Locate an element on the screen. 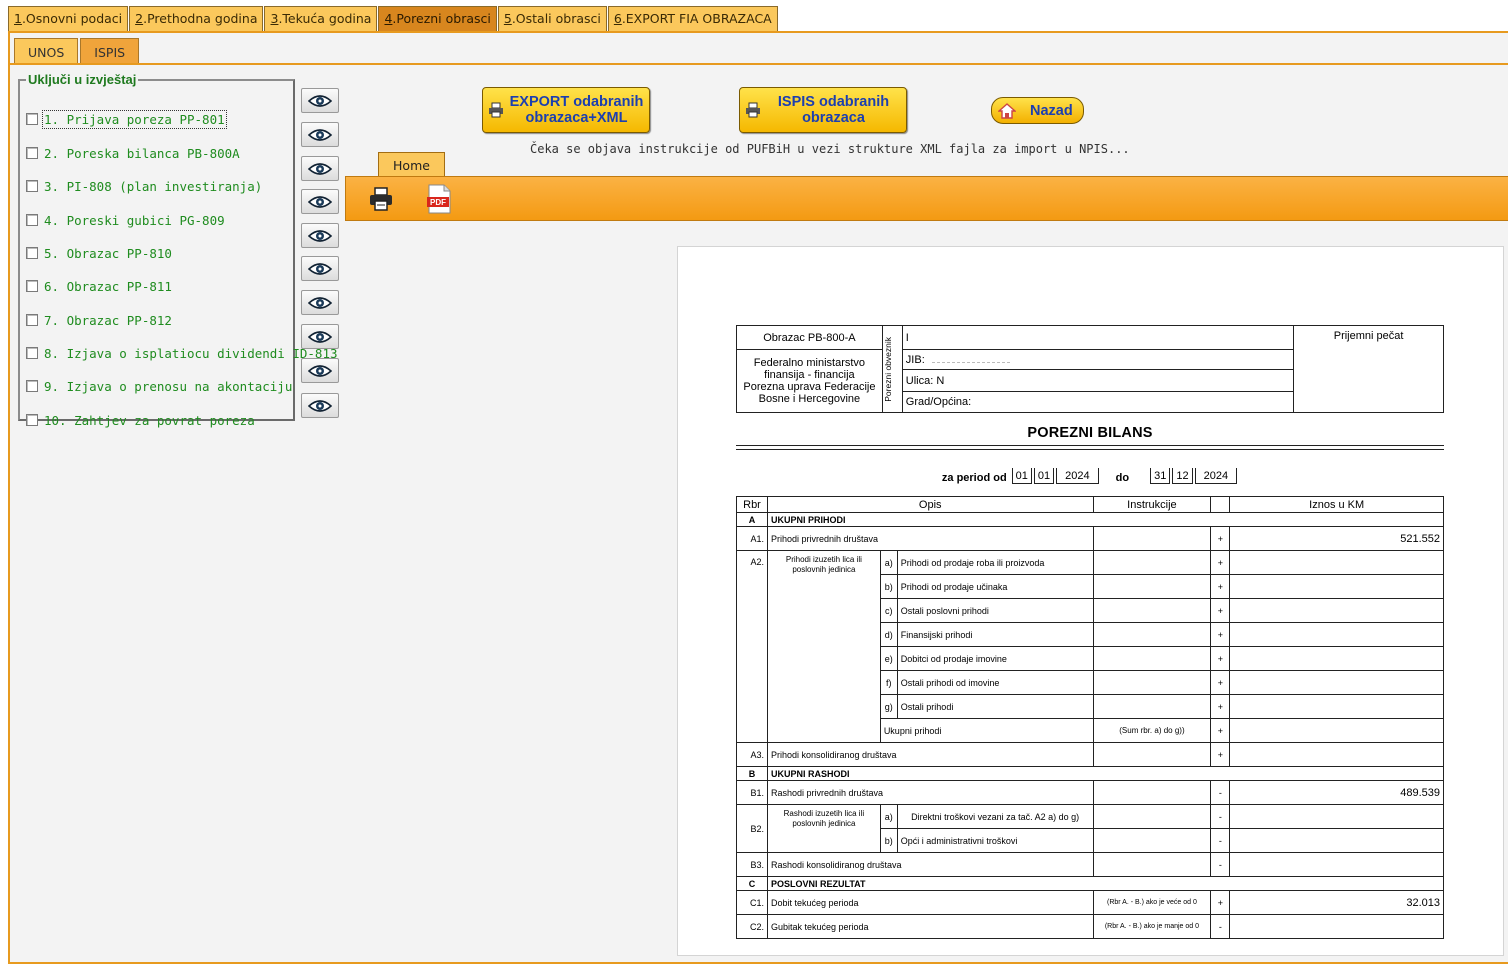  jib-field: JIB: is located at coordinates (1098, 360).